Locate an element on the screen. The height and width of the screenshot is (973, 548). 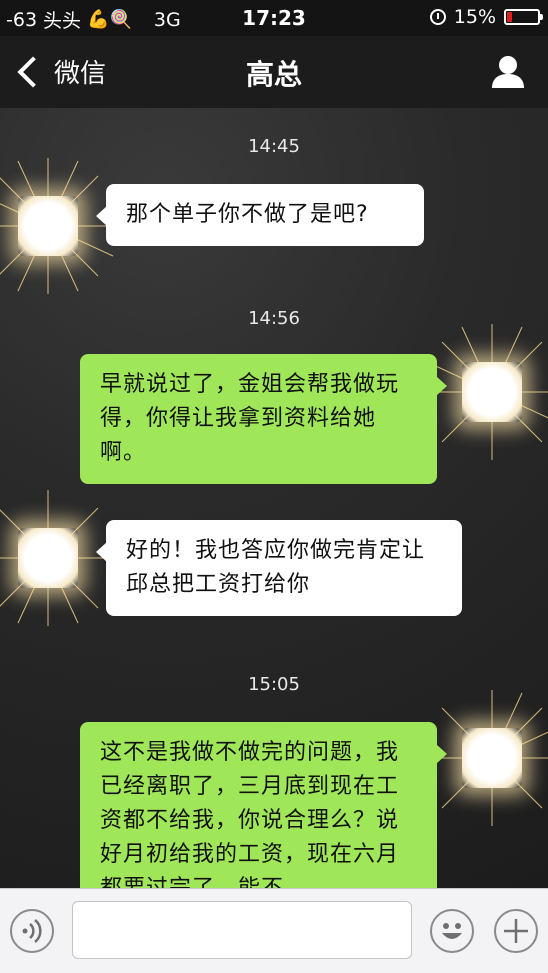
profile-button is located at coordinates (508, 72).